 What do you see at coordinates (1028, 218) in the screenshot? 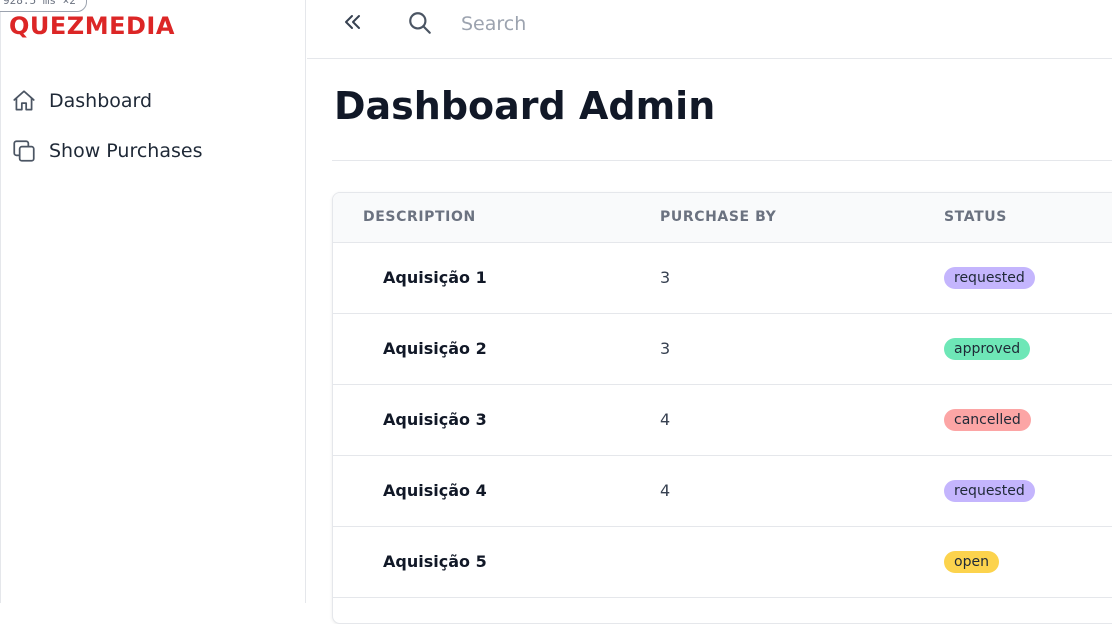
I see `column-header-status: STATUS` at bounding box center [1028, 218].